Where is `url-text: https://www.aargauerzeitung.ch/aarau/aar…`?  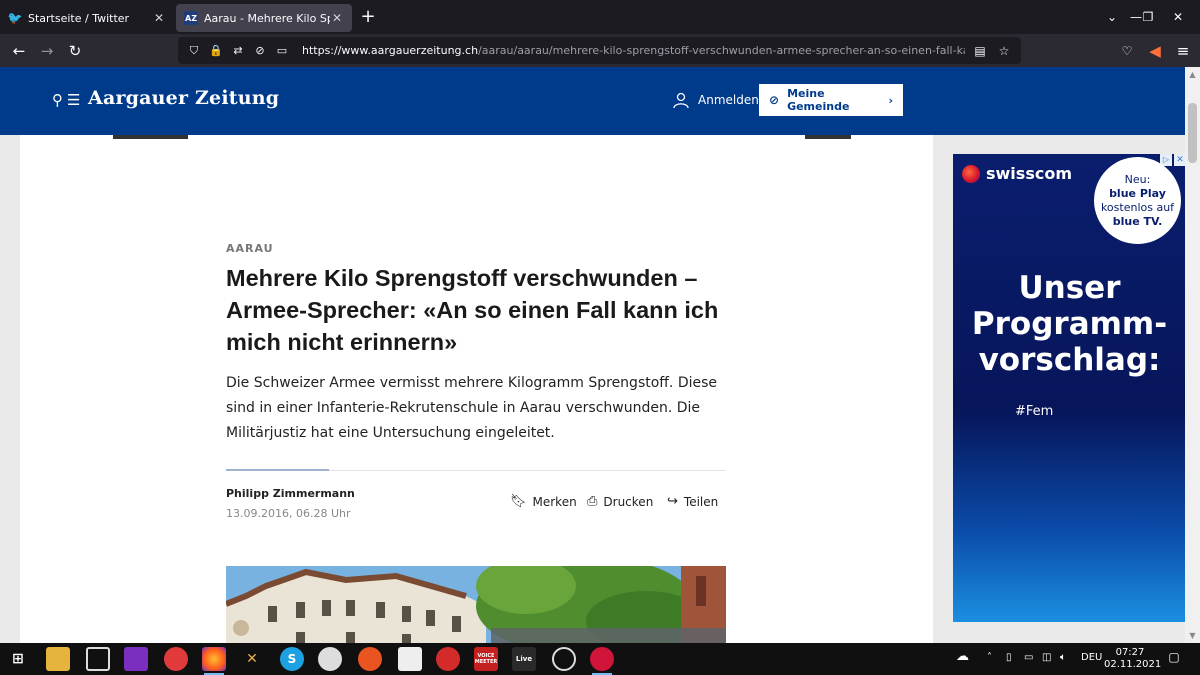 url-text: https://www.aargauerzeitung.ch/aarau/aar… is located at coordinates (633, 50).